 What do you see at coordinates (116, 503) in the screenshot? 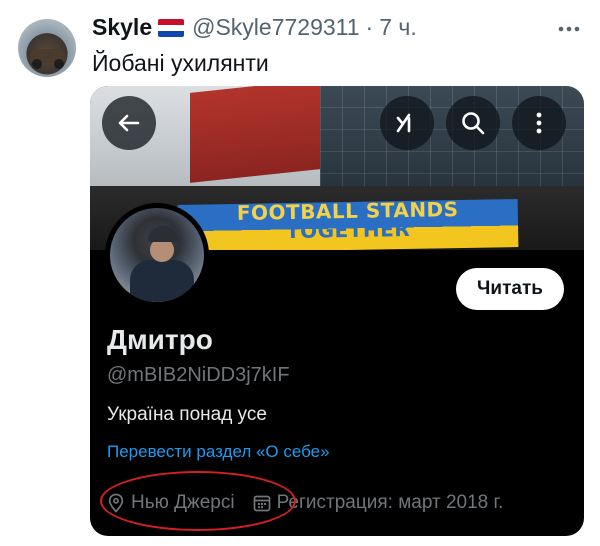
I see `location-pin-icon` at bounding box center [116, 503].